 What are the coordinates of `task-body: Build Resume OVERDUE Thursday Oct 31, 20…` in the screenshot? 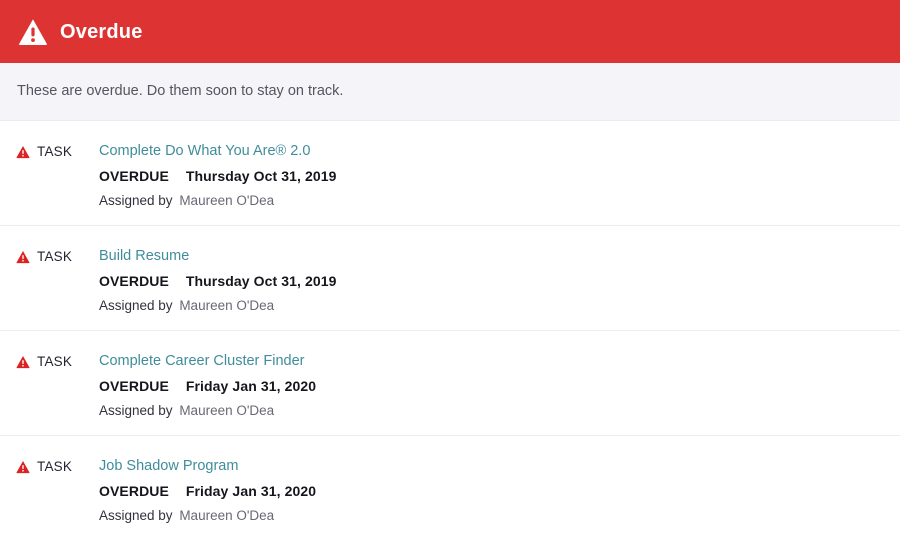 It's located at (218, 281).